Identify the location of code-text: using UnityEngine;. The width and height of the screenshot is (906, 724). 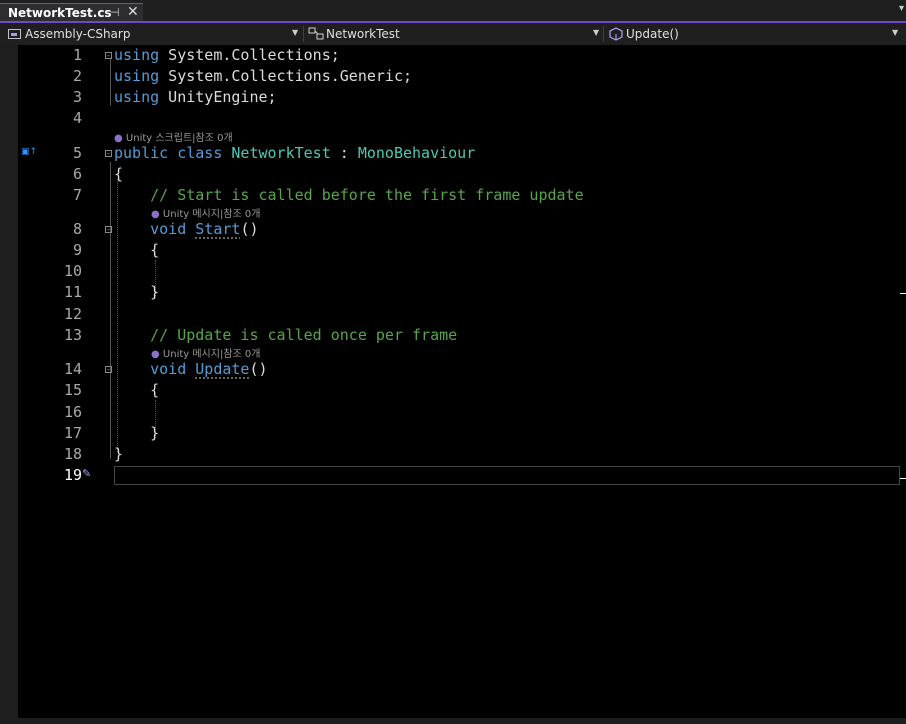
(195, 97).